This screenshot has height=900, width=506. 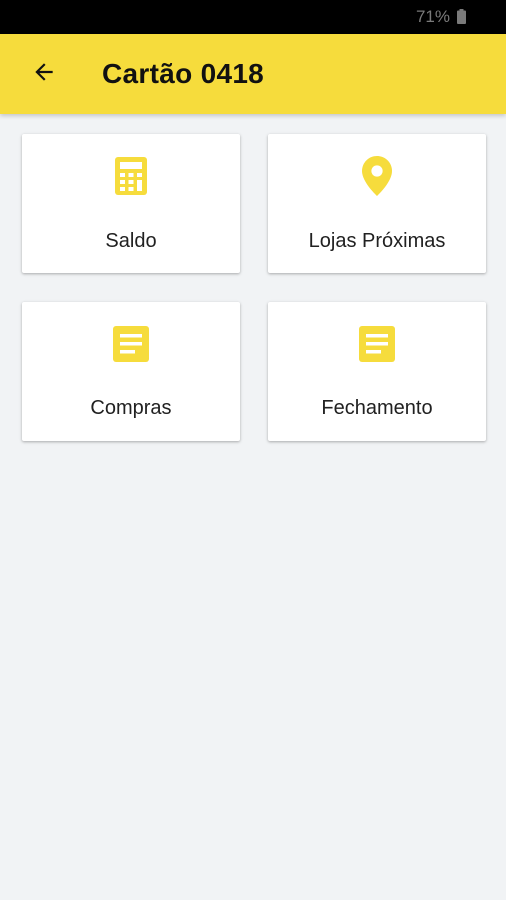 I want to click on back-button, so click(x=44, y=74).